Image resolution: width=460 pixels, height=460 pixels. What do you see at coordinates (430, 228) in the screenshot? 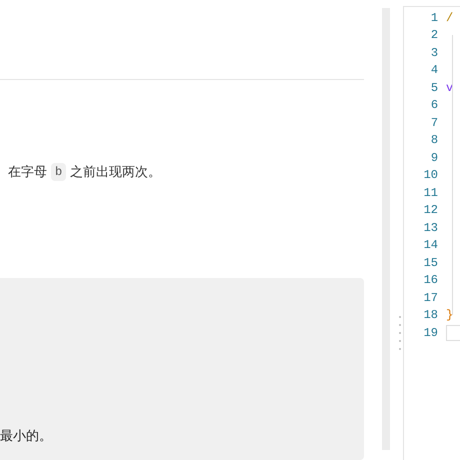
I see `line-number: 13` at bounding box center [430, 228].